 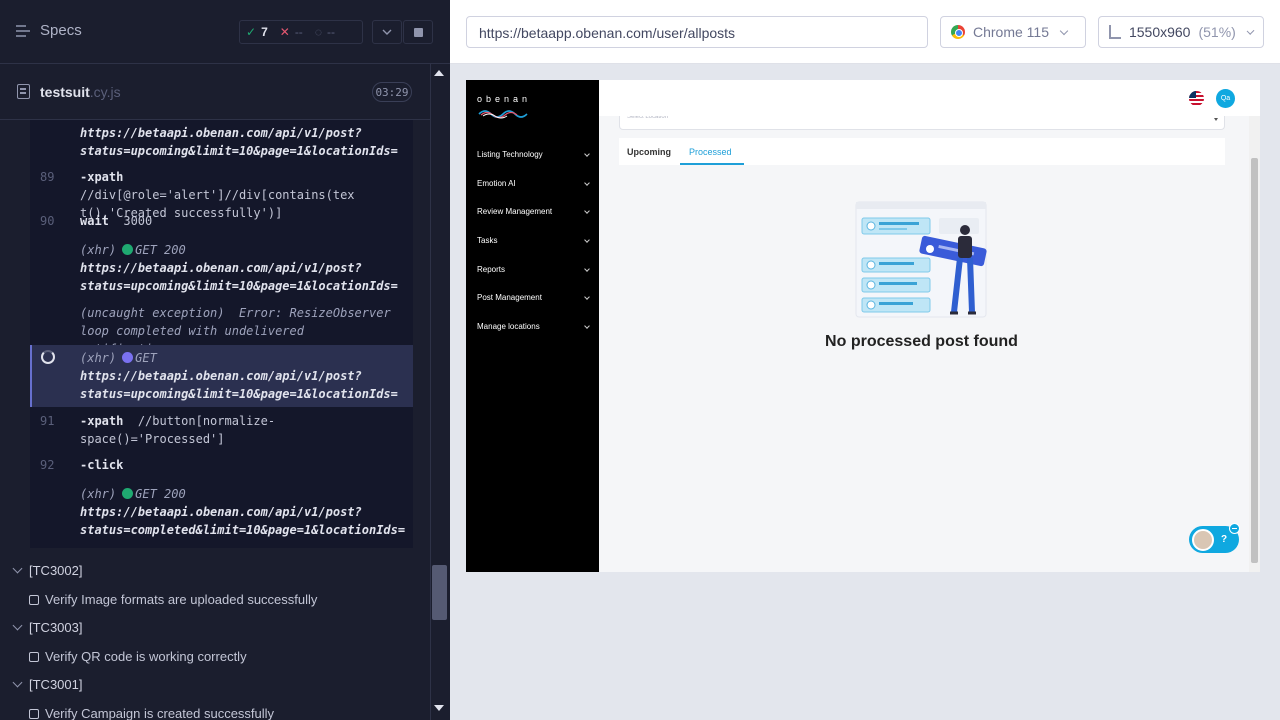 I want to click on viewport-selector: 1550x960 (51%), so click(x=1181, y=32).